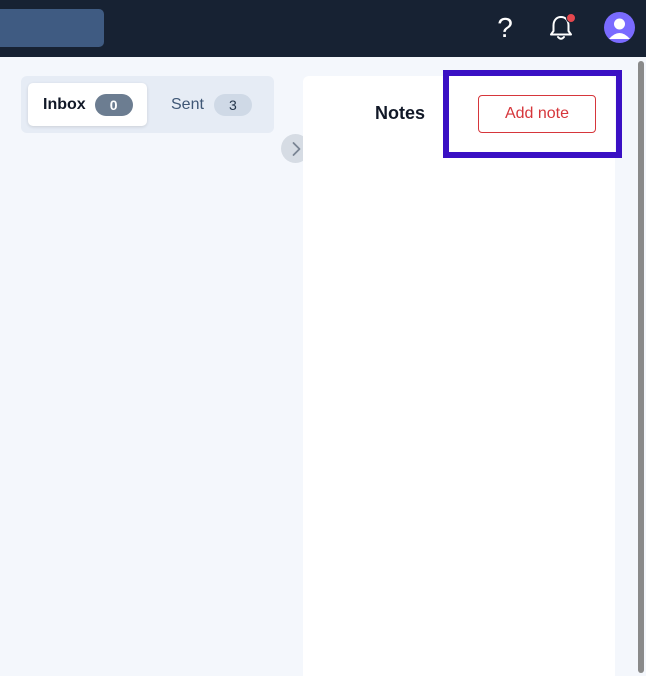 This screenshot has width=646, height=676. Describe the element at coordinates (323, 28) in the screenshot. I see `top-bar: ?` at that location.